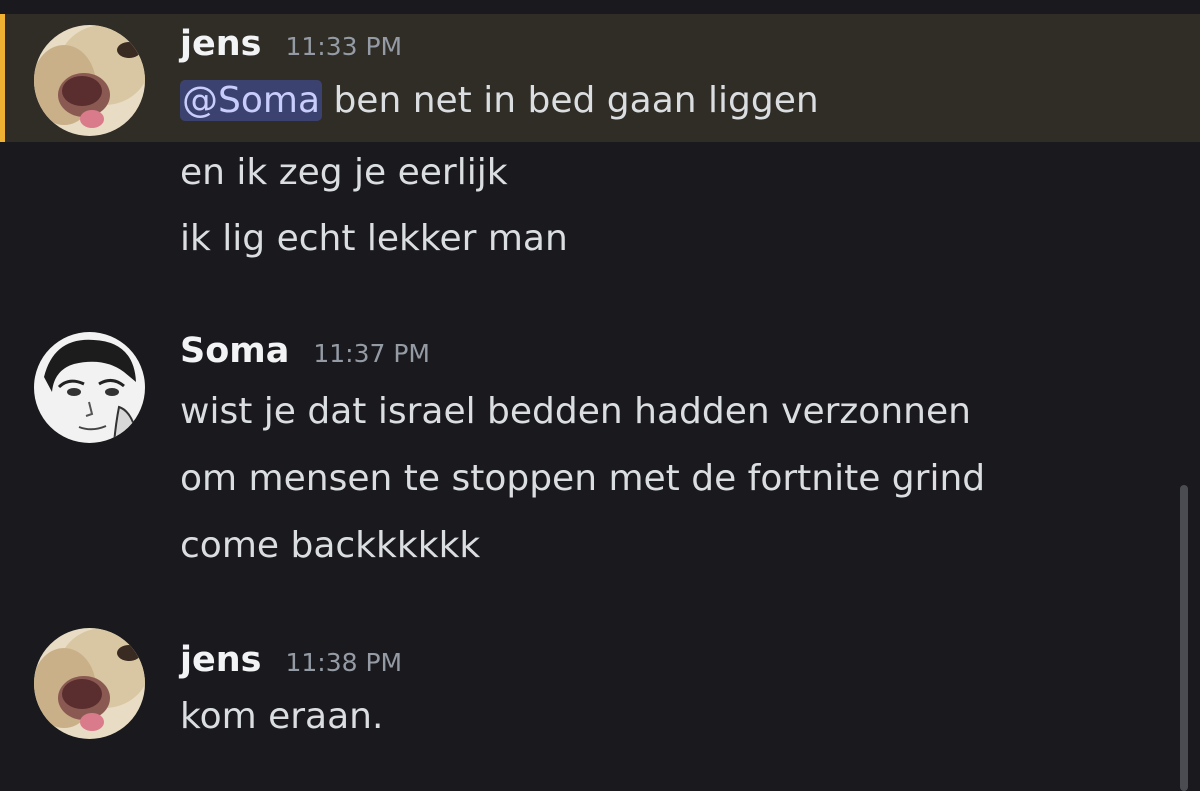 This screenshot has height=791, width=1200. Describe the element at coordinates (282, 716) in the screenshot. I see `message-line: kom eraan.` at that location.